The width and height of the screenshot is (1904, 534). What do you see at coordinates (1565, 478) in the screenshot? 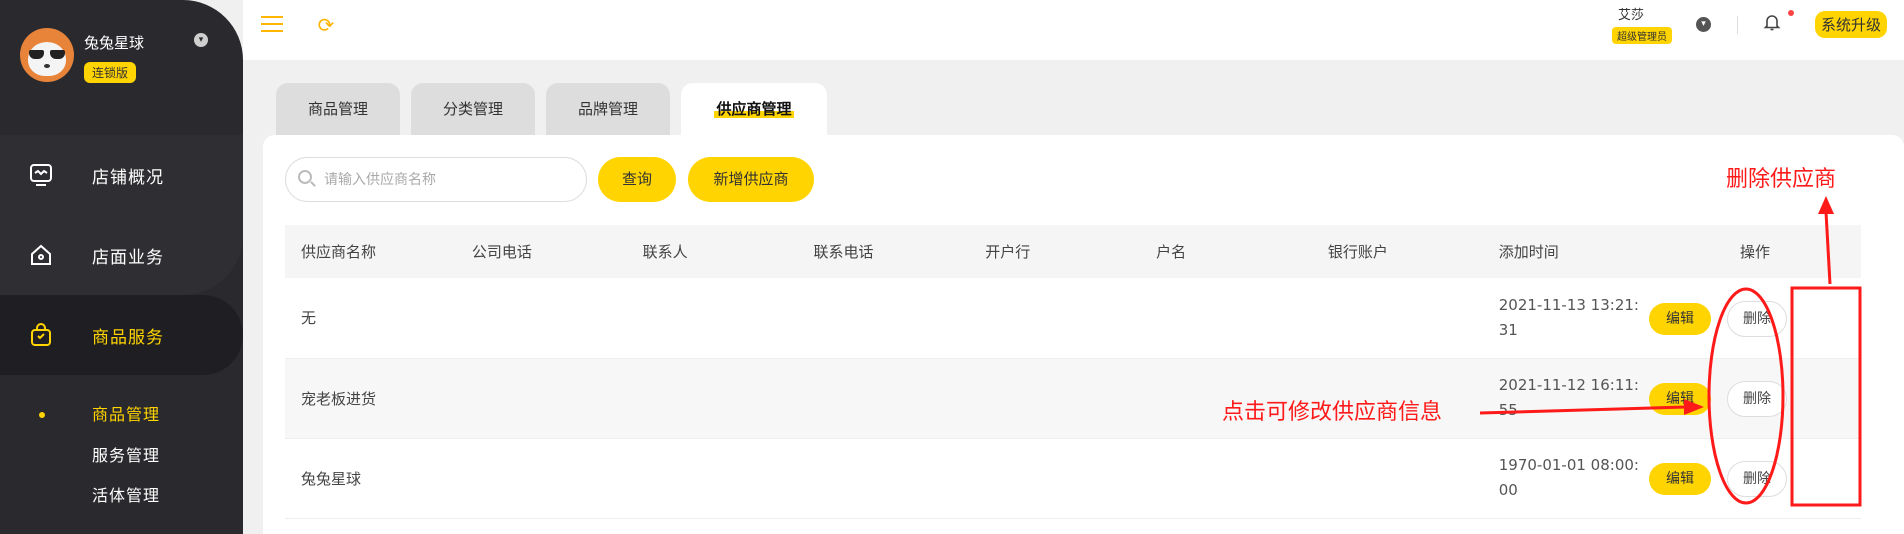
I see `added-time: 1970-01-01 08:00: 00` at bounding box center [1565, 478].